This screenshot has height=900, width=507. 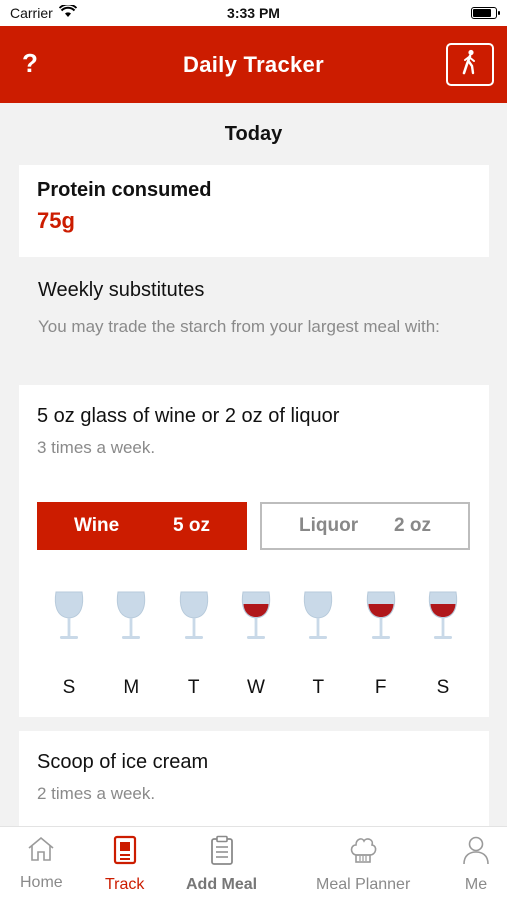 I want to click on tab-add-meal: Add Meal, so click(x=221, y=864).